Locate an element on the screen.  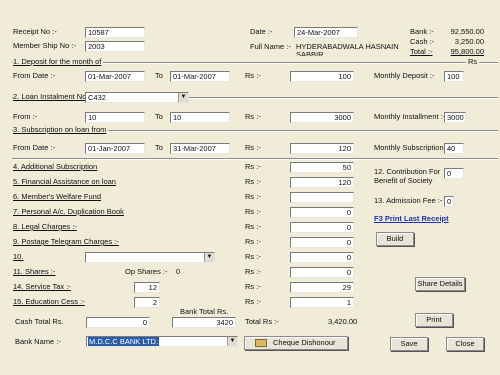
total-rs-label: Total Rs :- is located at coordinates (262, 321).